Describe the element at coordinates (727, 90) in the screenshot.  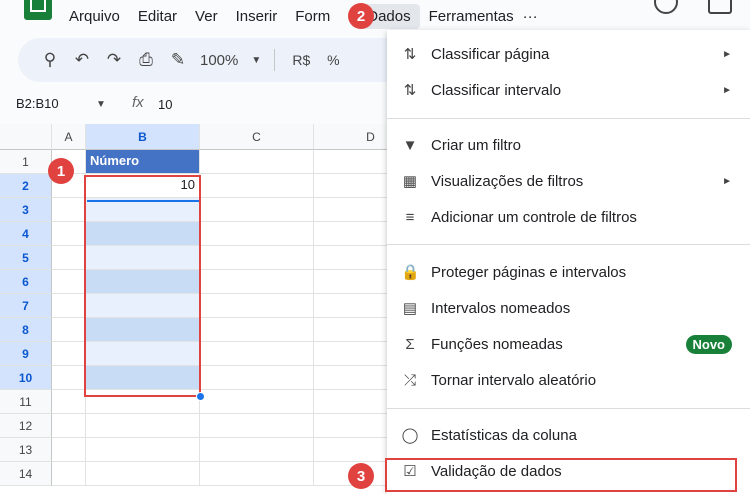
I see `submenu-arrow-icon: ►` at that location.